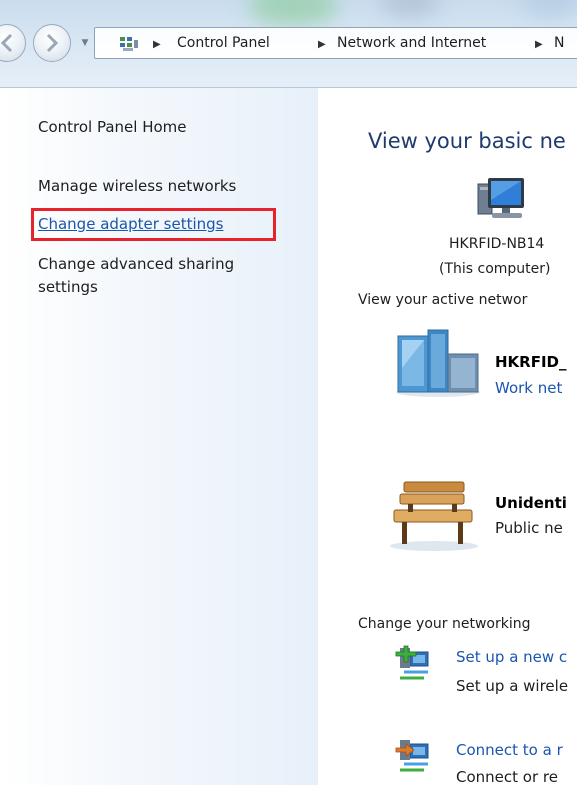 Image resolution: width=577 pixels, height=786 pixels. I want to click on computer-note-label: (This computer), so click(495, 269).